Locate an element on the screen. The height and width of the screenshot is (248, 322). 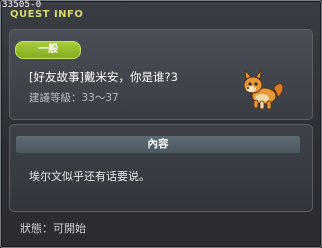
content-text: 埃尔文似乎还有话要说。 is located at coordinates (89, 176).